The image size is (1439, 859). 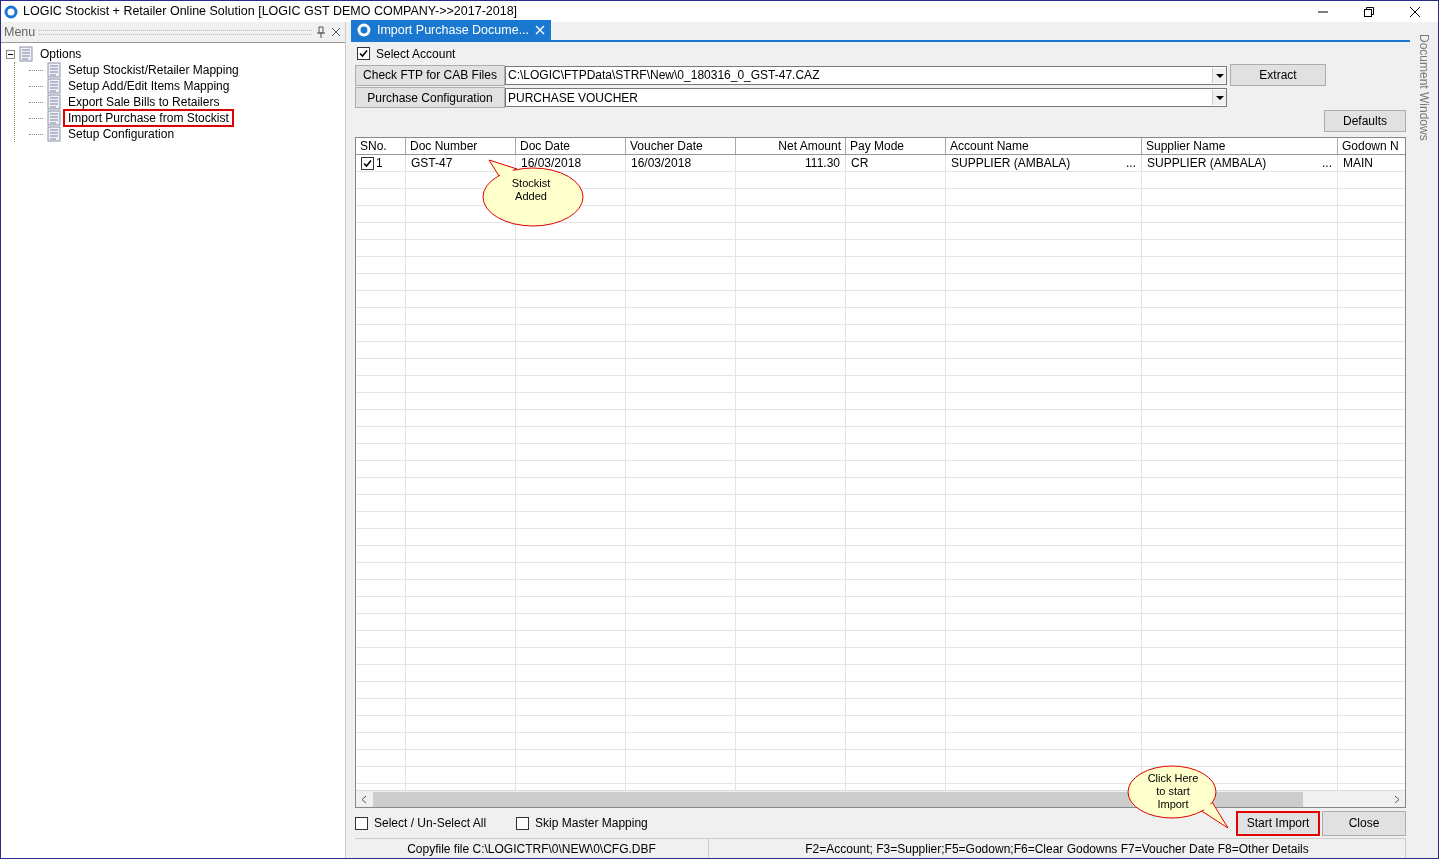 I want to click on path-dropdown: C:\LOGIC\FTPData\STRF\New\0_180316_0_GST-47.CAZ, so click(x=866, y=75).